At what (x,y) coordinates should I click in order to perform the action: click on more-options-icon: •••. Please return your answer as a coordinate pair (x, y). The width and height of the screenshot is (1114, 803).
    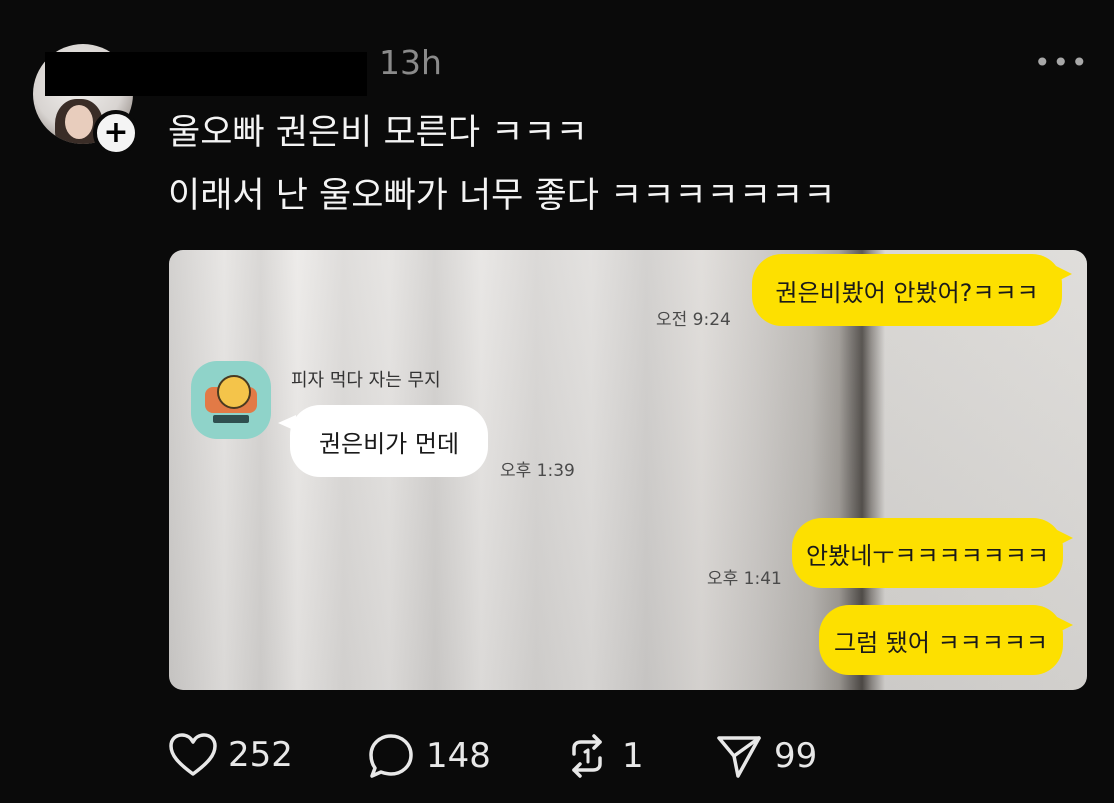
    Looking at the image, I should click on (1062, 62).